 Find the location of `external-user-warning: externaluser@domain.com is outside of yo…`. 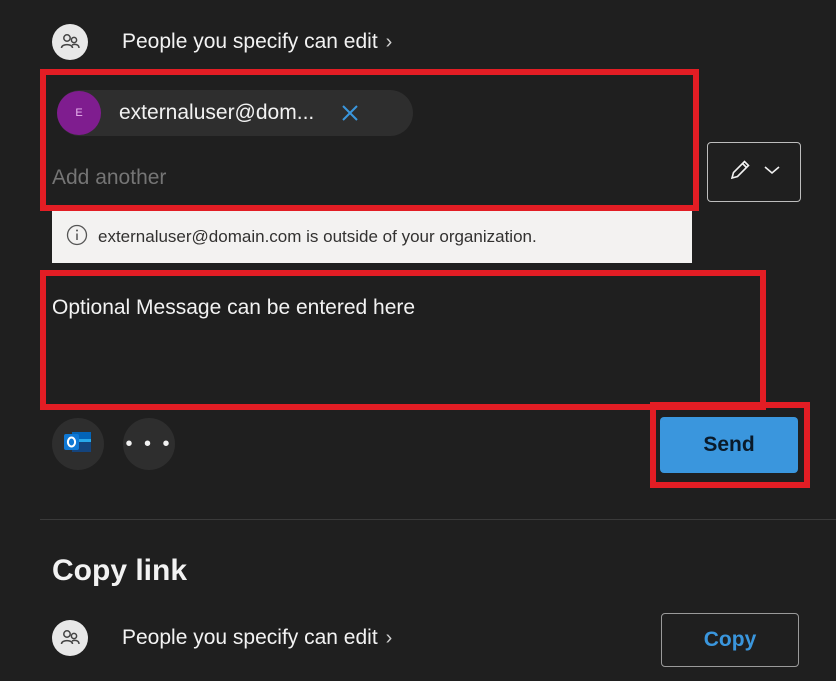

external-user-warning: externaluser@domain.com is outside of yo… is located at coordinates (372, 237).